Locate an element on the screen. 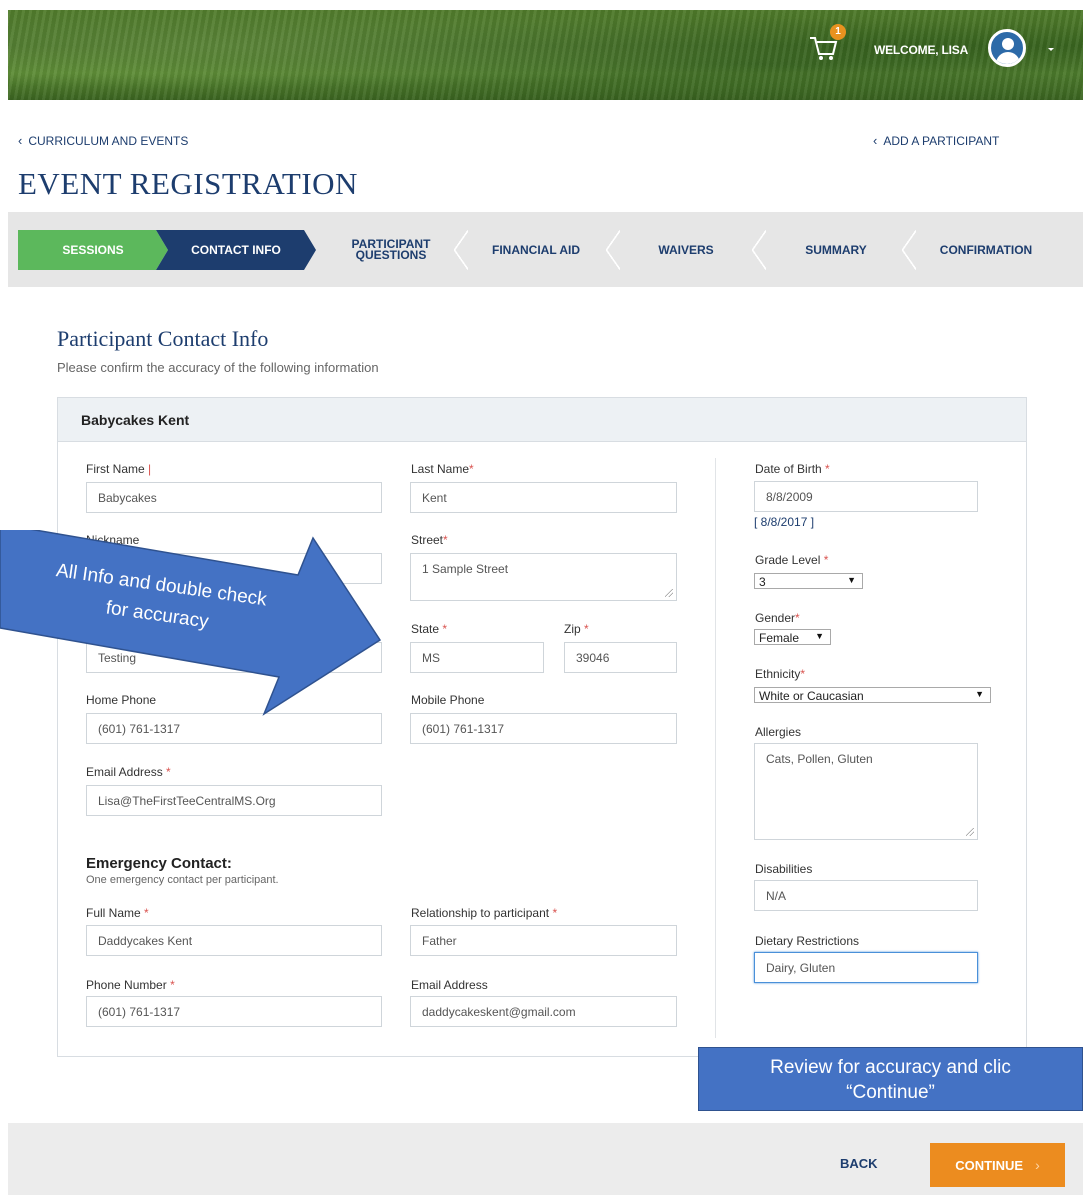 This screenshot has height=1195, width=1083. continue-button: CONTINUE › is located at coordinates (997, 1165).